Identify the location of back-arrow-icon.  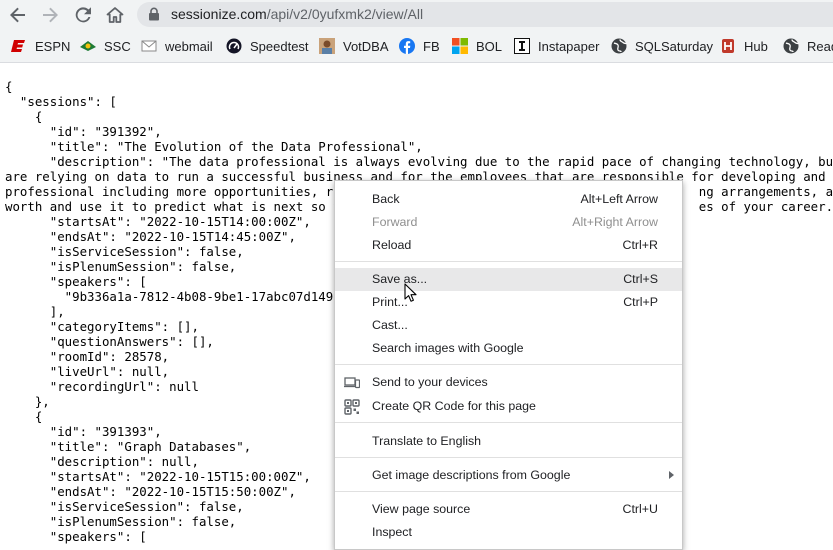
(17, 15).